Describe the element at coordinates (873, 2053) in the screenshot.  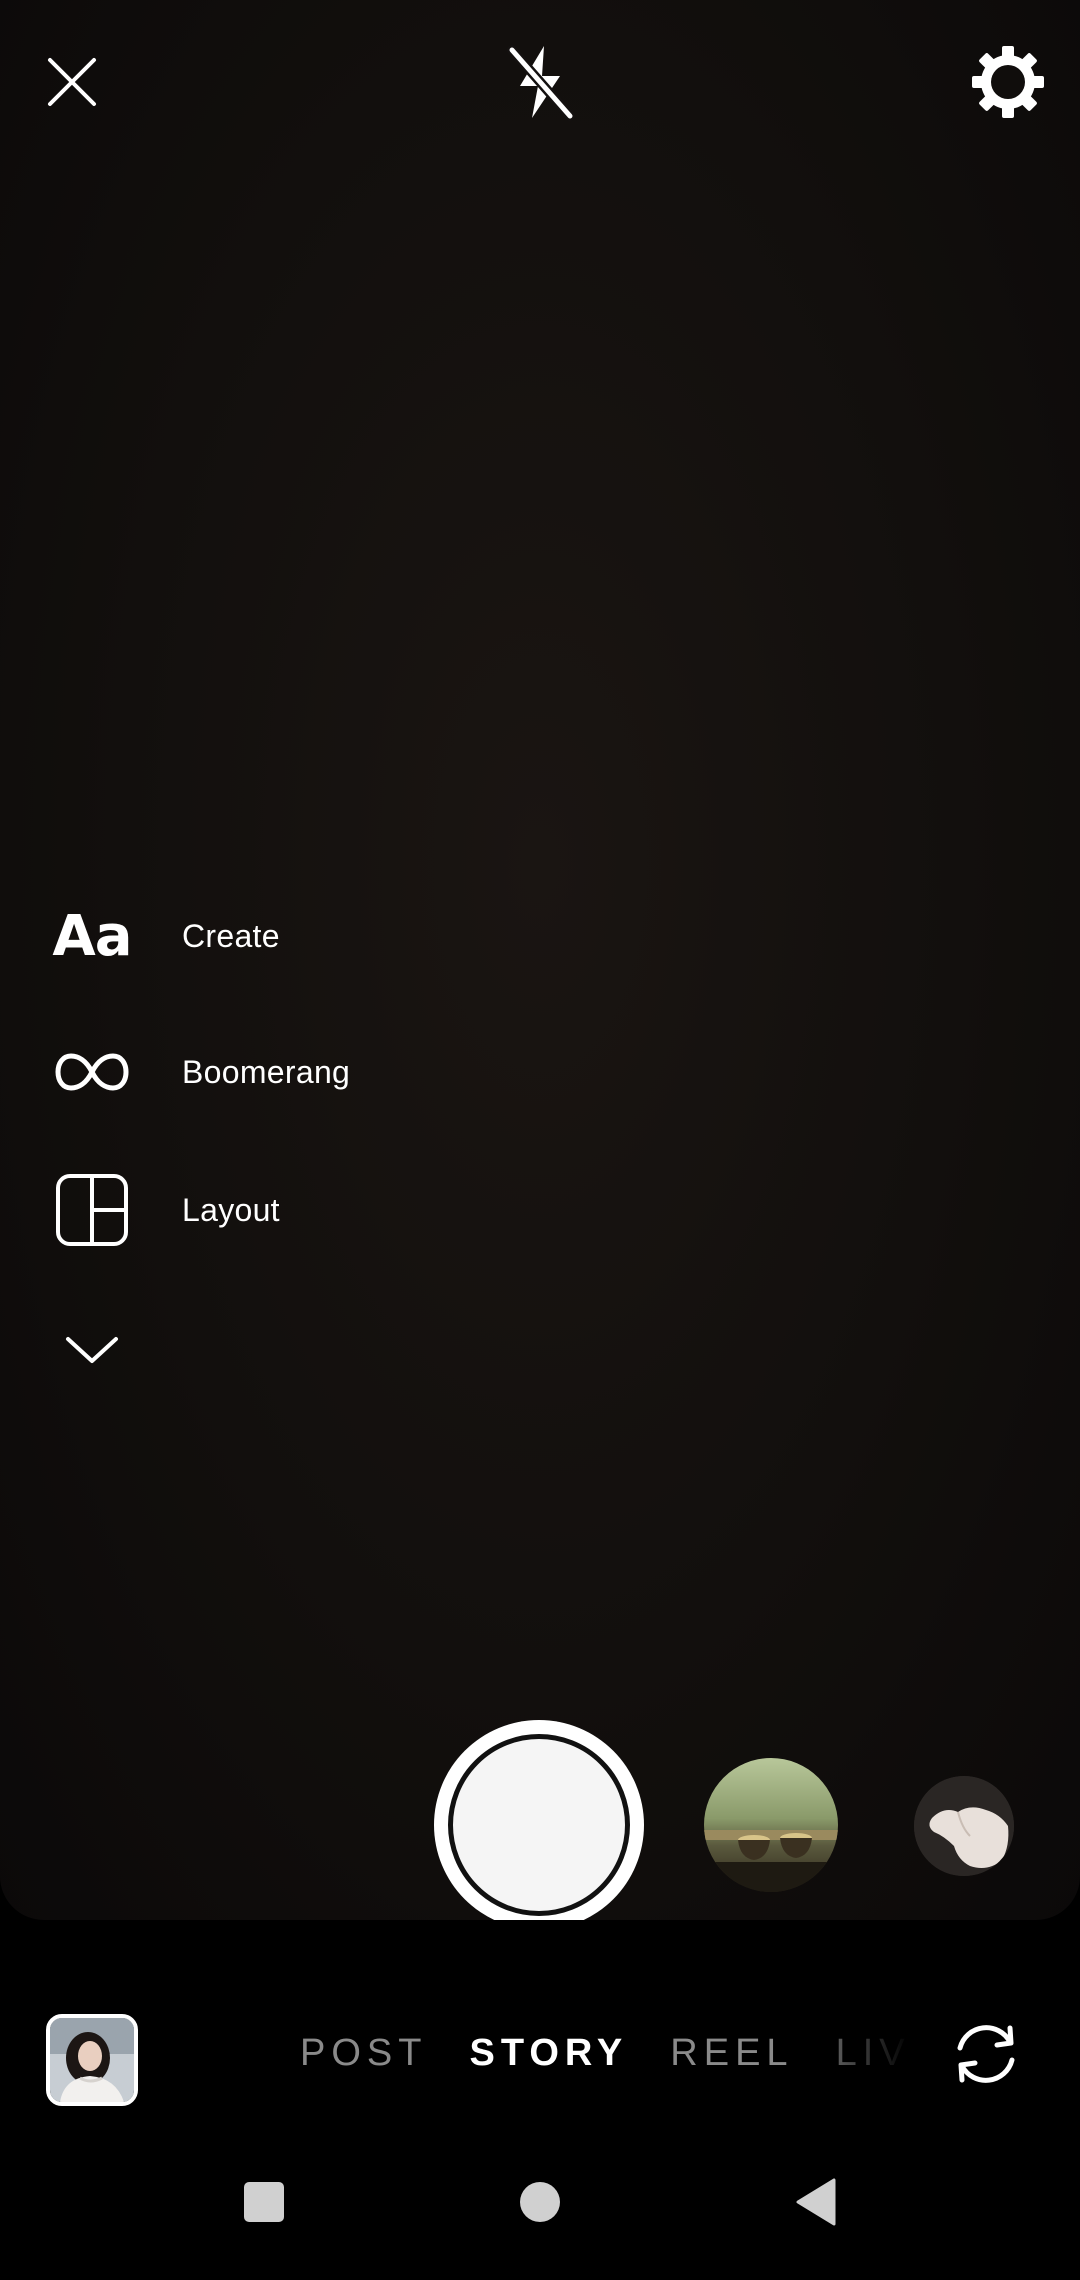
I see `mode-live: LIVE` at that location.